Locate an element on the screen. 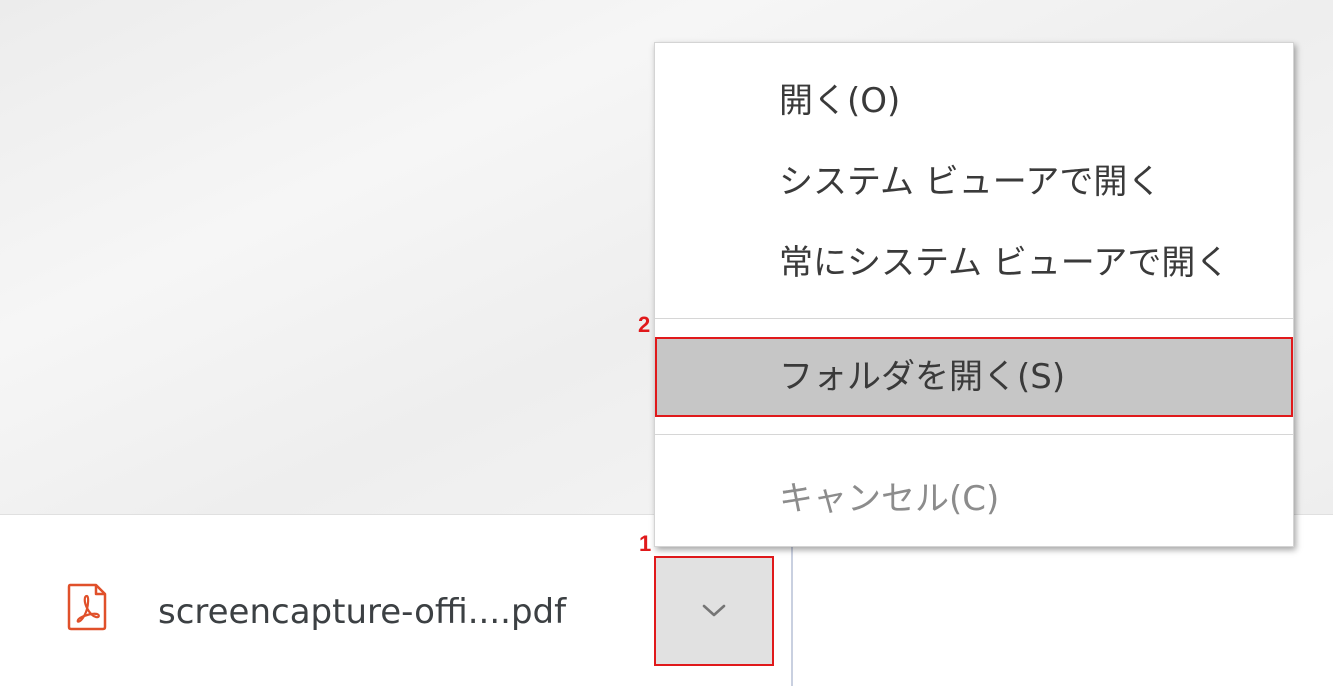  chevron-down-icon is located at coordinates (714, 610).